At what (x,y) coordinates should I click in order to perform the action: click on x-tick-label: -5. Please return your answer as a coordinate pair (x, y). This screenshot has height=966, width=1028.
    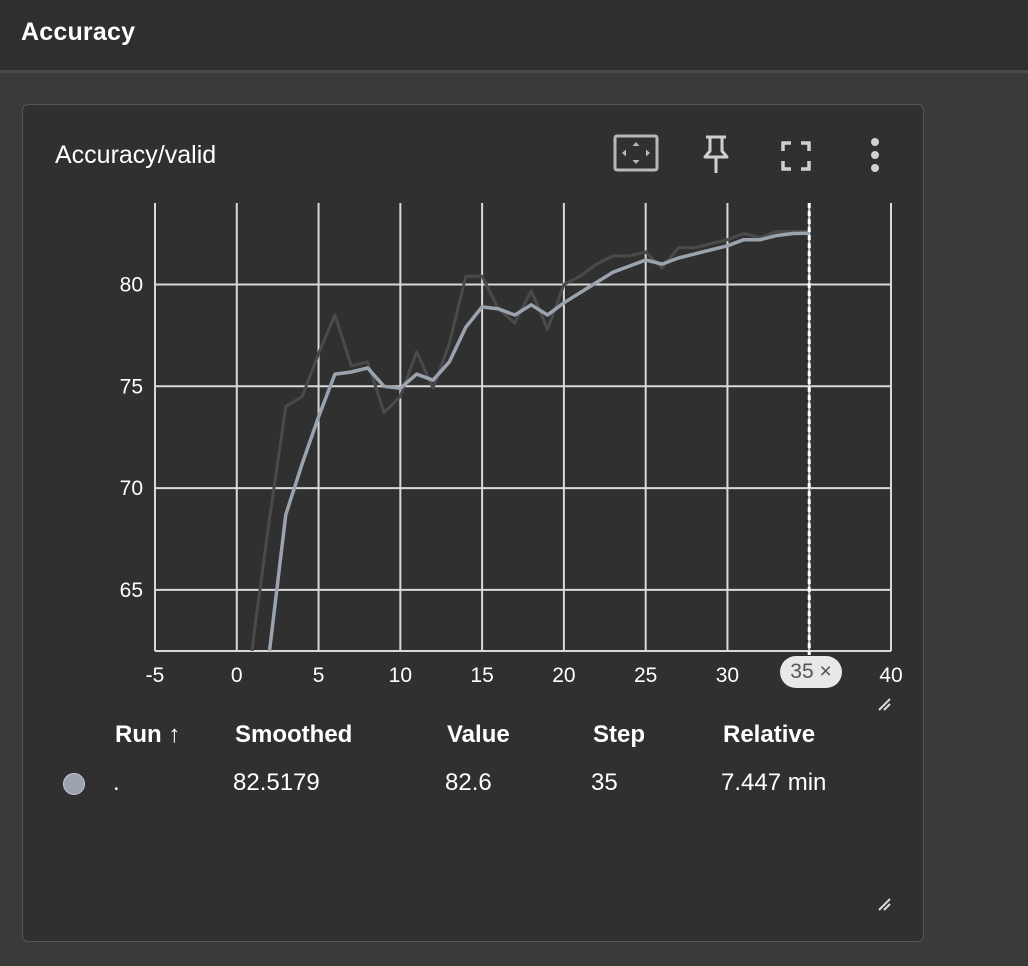
    Looking at the image, I should click on (155, 675).